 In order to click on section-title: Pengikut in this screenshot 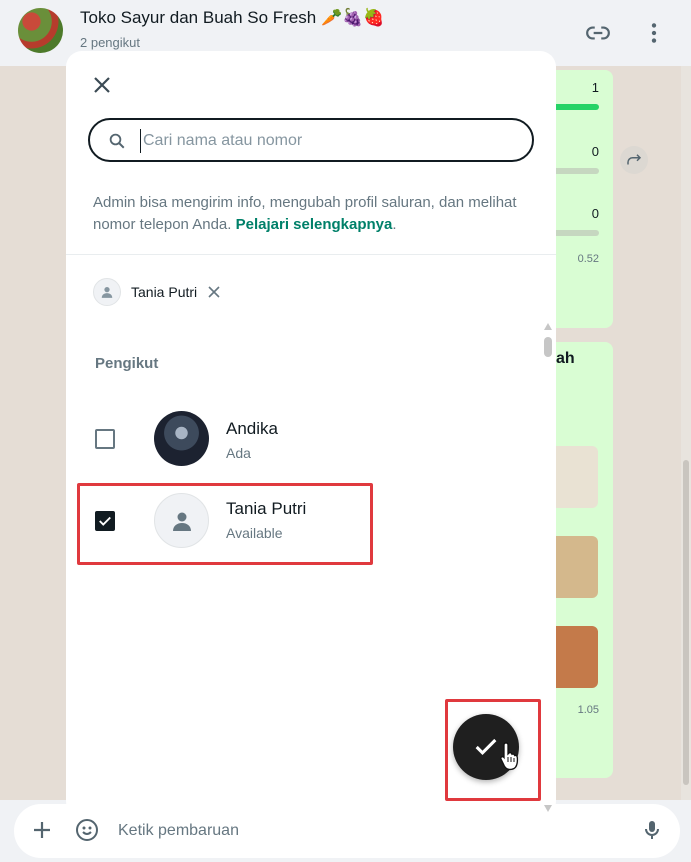, I will do `click(127, 363)`.